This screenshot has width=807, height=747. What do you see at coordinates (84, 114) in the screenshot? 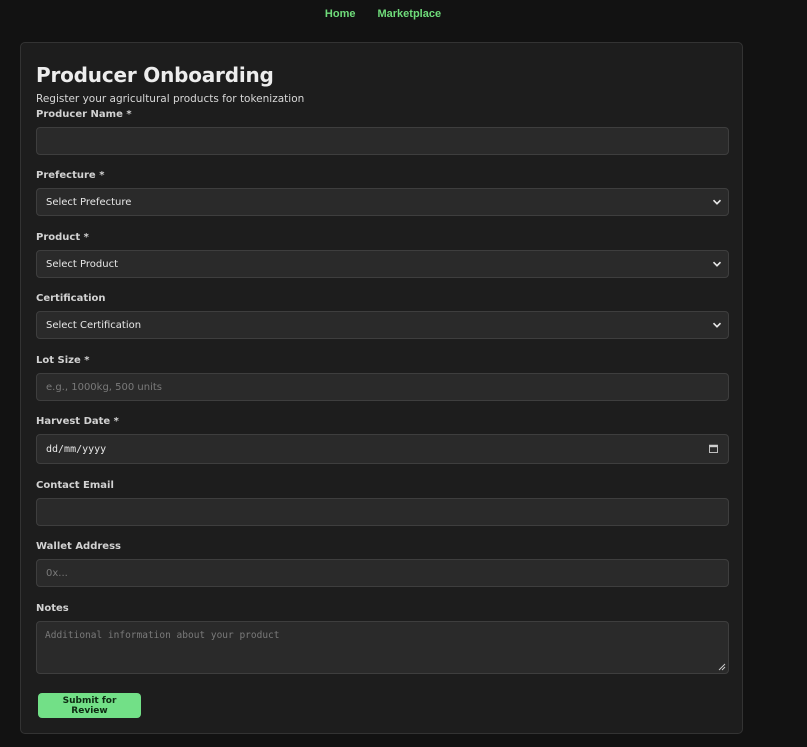
I see `producer-name-label: Producer Name *` at bounding box center [84, 114].